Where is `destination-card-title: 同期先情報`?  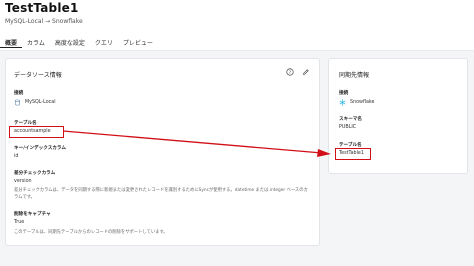 destination-card-title: 同期先情報 is located at coordinates (354, 75).